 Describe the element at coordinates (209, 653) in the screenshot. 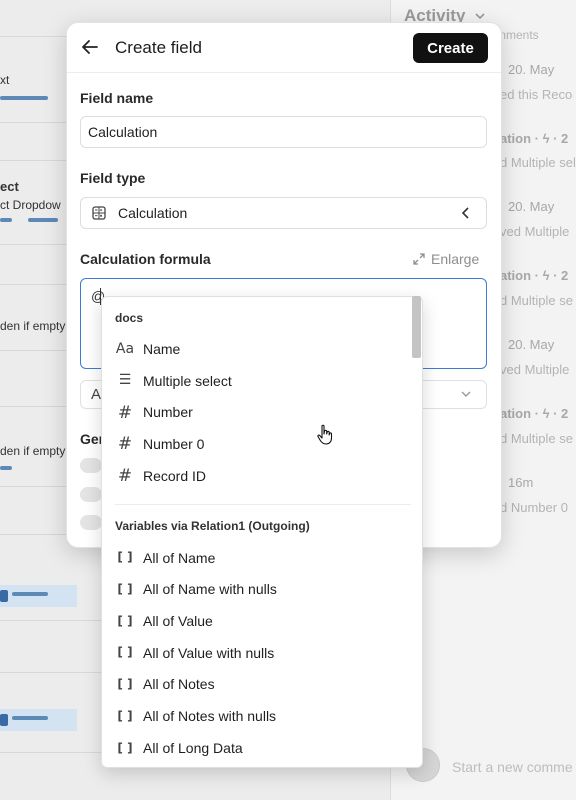

I see `dropdown-item-label: All of Value with nulls` at that location.